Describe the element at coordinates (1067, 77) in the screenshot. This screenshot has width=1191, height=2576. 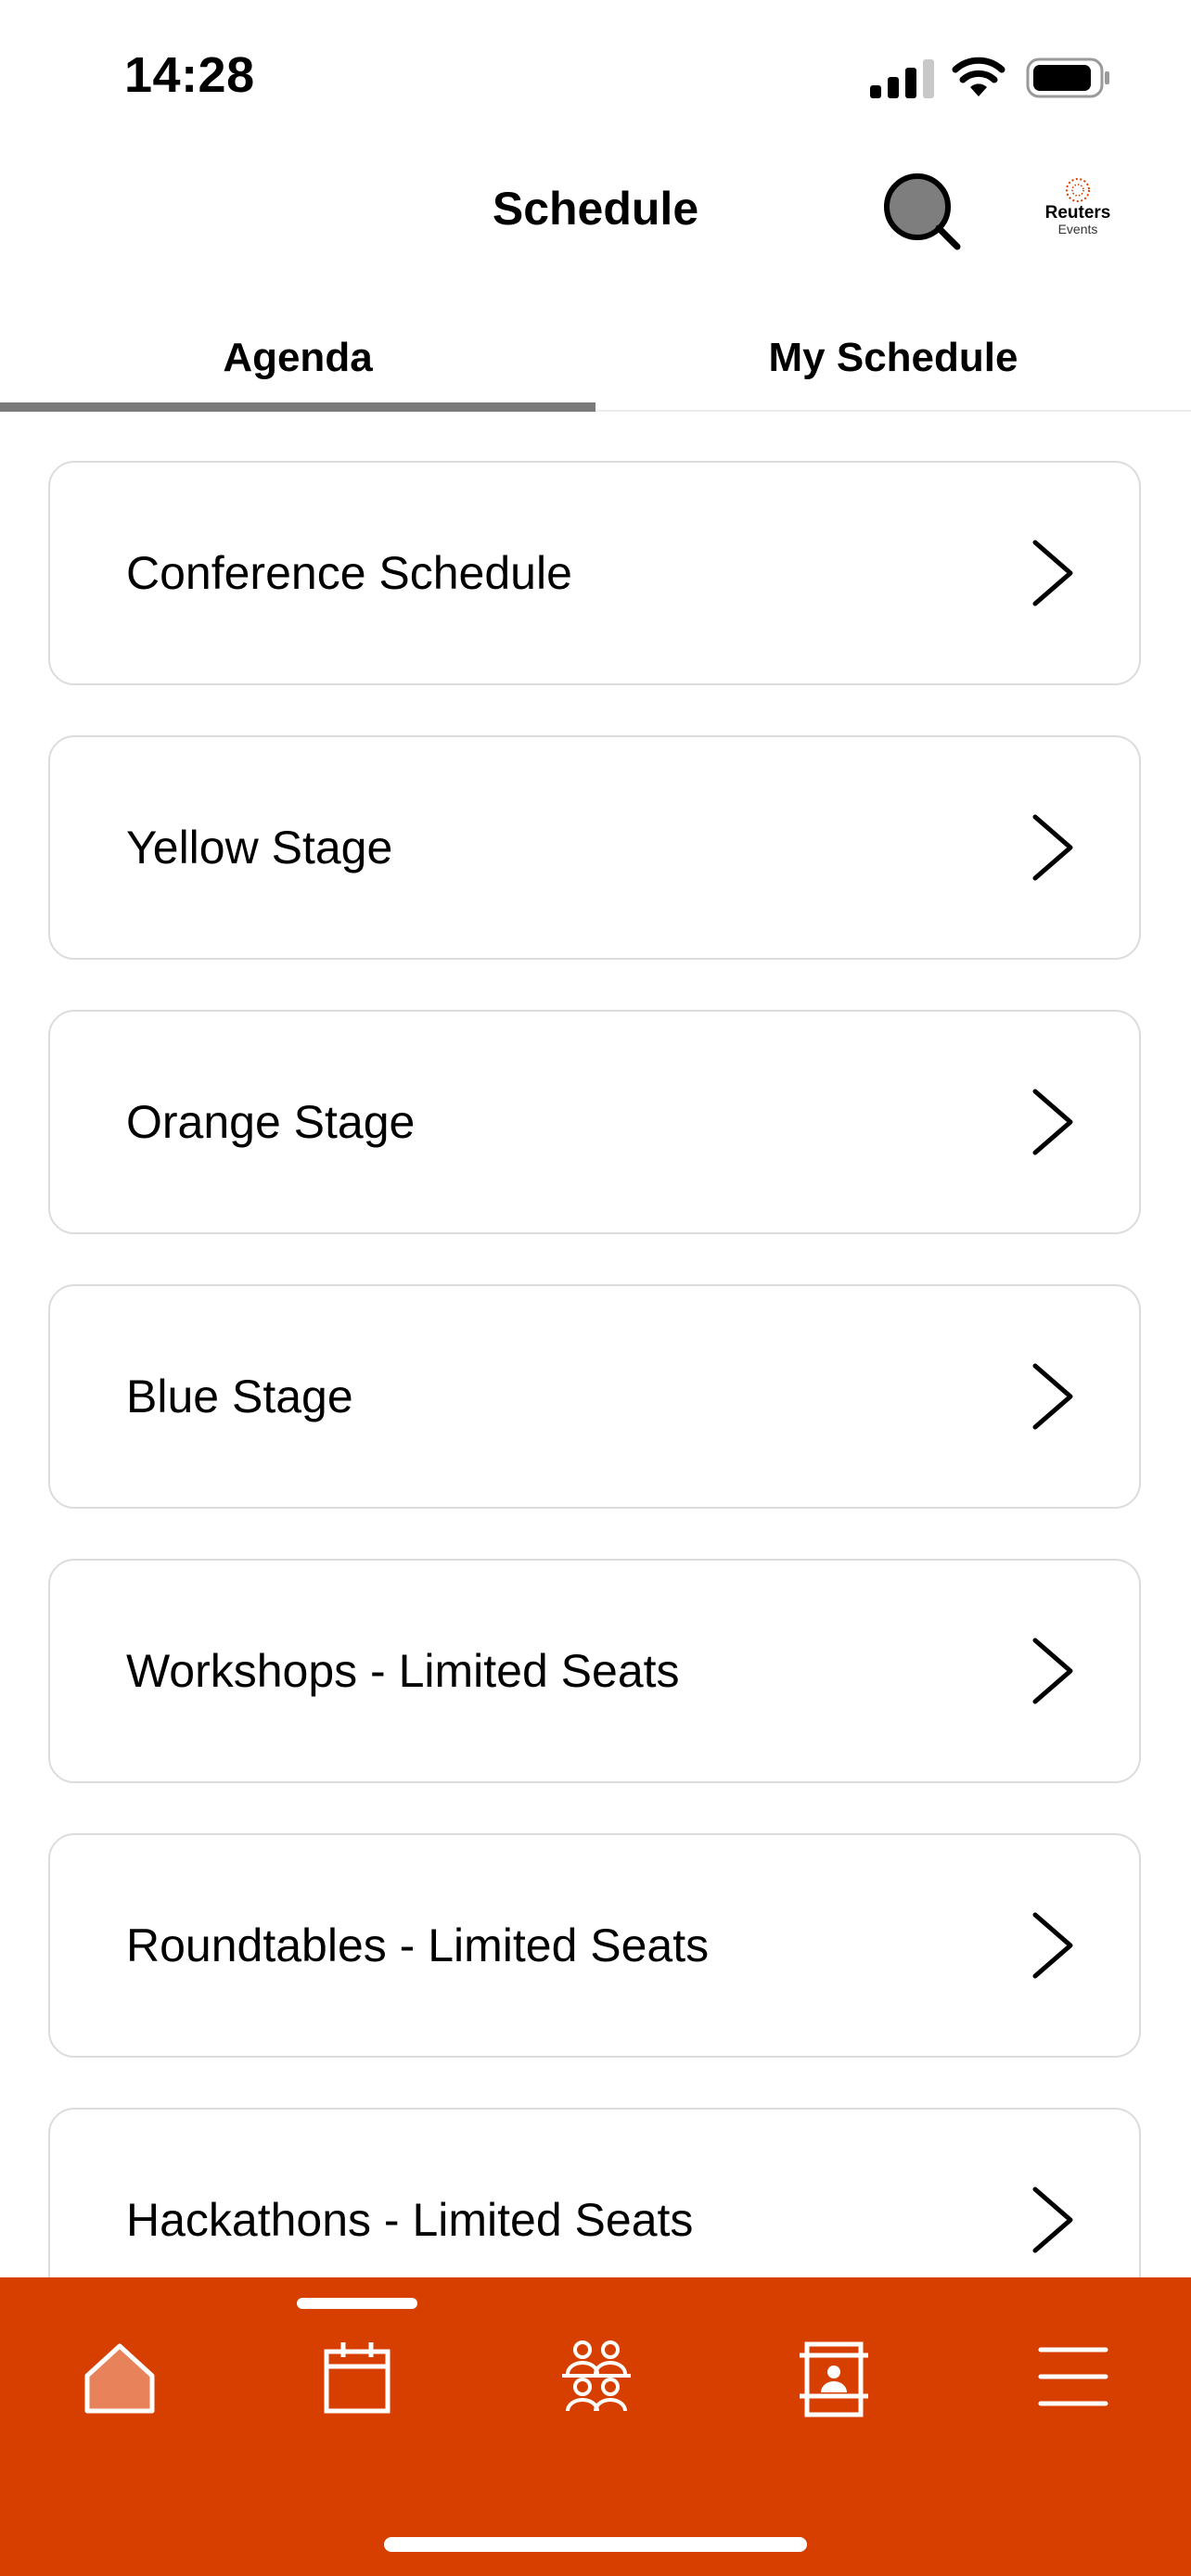
I see `battery-icon` at that location.